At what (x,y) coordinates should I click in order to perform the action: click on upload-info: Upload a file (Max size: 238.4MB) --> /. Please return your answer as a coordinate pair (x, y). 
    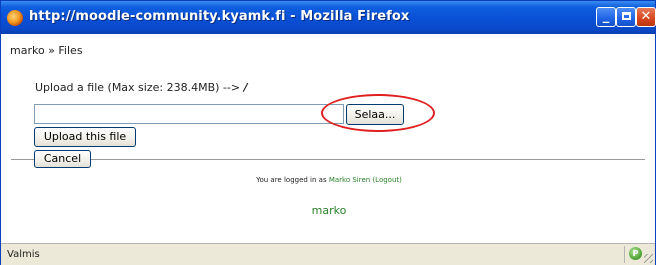
    Looking at the image, I should click on (141, 87).